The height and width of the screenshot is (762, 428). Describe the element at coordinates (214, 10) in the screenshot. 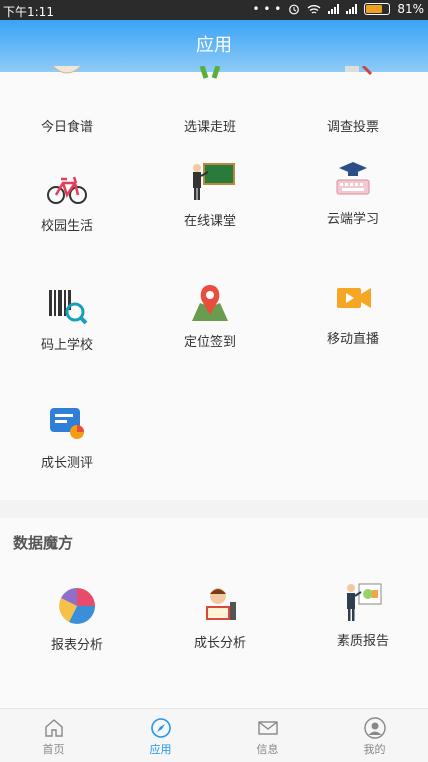

I see `status-bar: 下午1:11 • • • 81%` at that location.